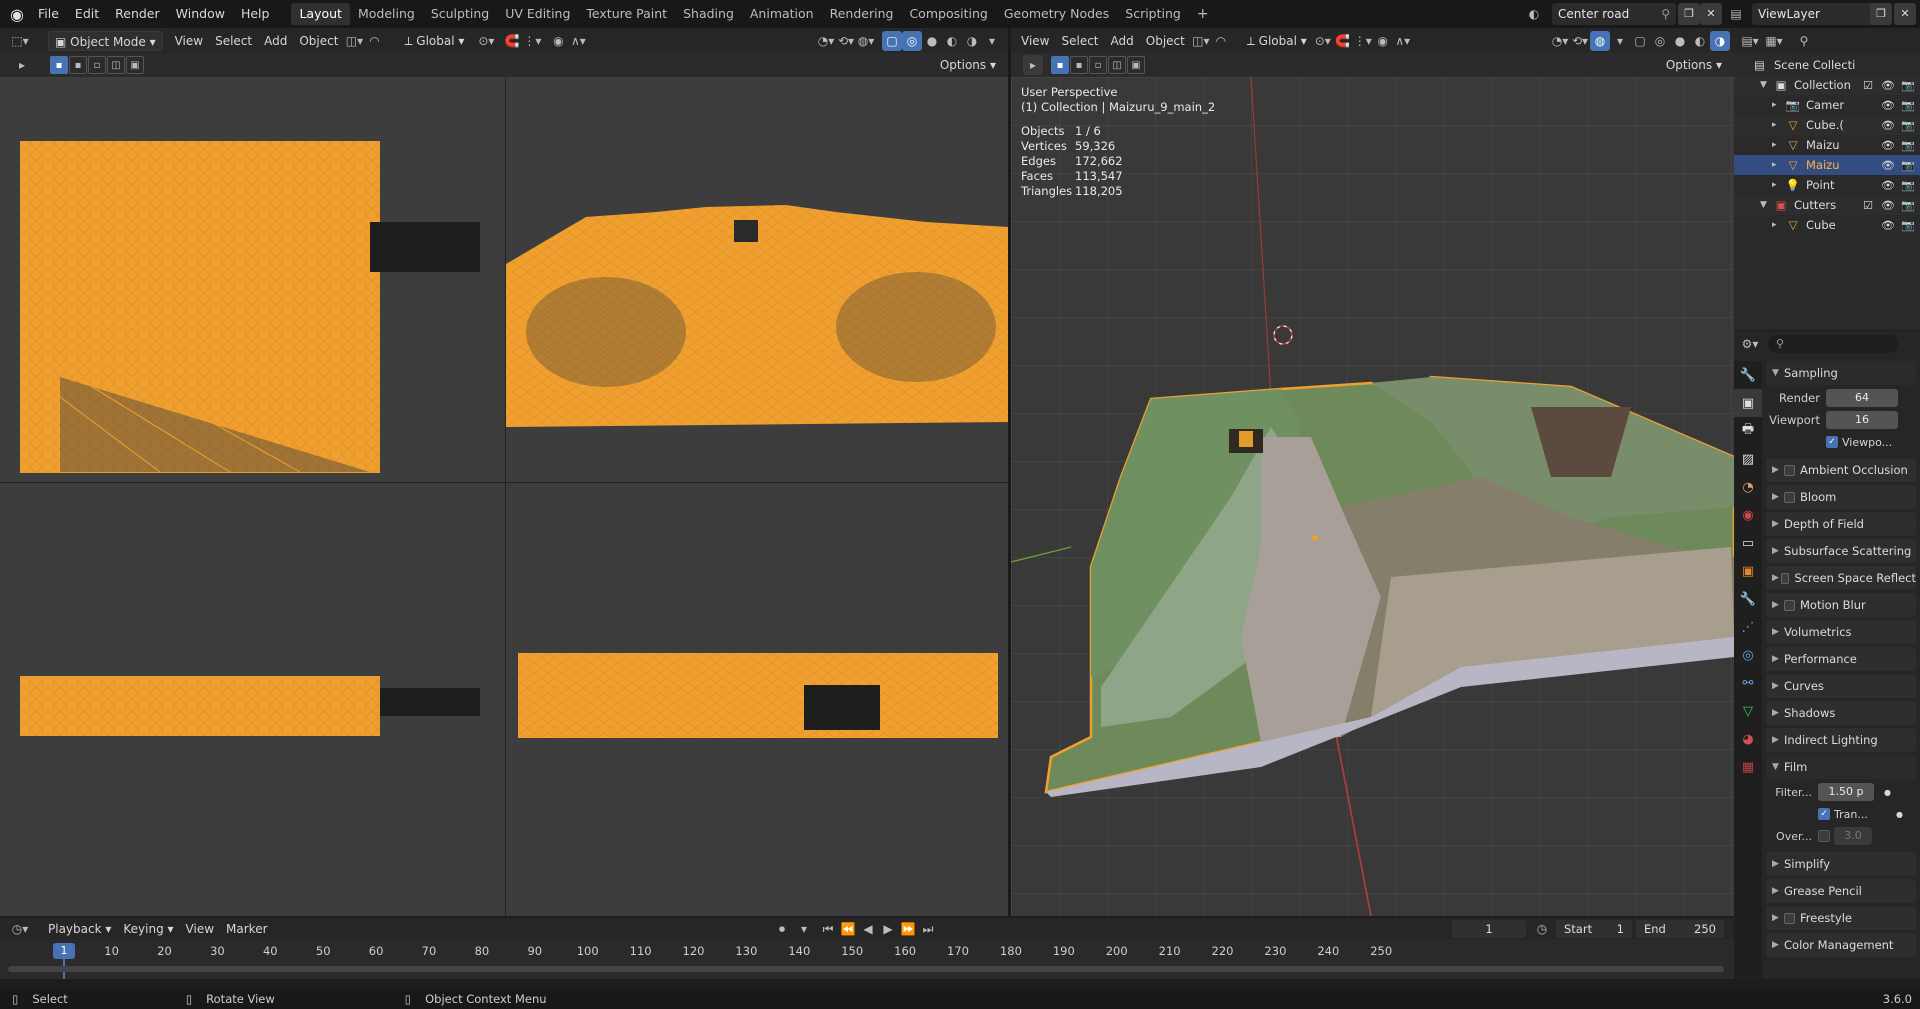  Describe the element at coordinates (1841, 605) in the screenshot. I see `panel-motion-blur: ▶ Motion Blur` at that location.